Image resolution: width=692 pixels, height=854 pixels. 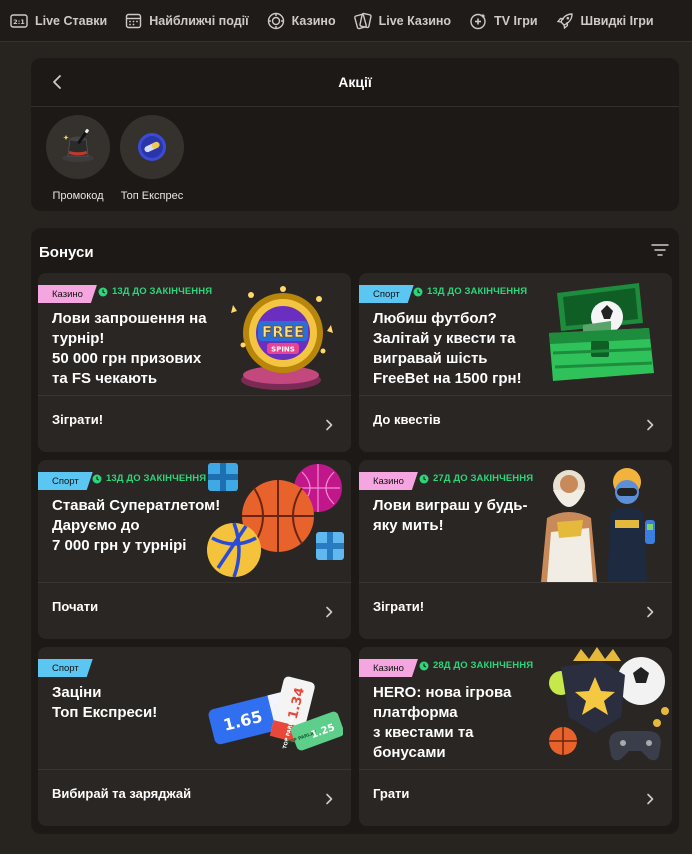 I want to click on nav-live-bets: 2:1 Live Ставки, so click(x=62, y=21).